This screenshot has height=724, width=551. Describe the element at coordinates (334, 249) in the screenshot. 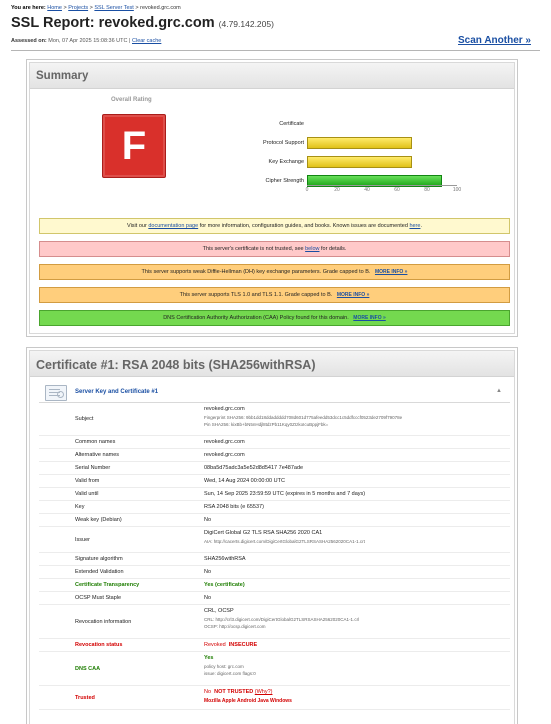

I see `notice-untrusted-post: for details.` at that location.